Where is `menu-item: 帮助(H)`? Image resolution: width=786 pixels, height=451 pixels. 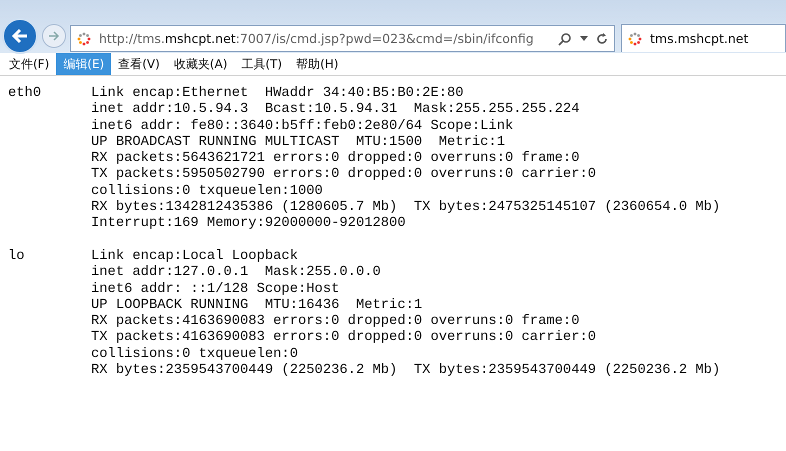
menu-item: 帮助(H) is located at coordinates (317, 64).